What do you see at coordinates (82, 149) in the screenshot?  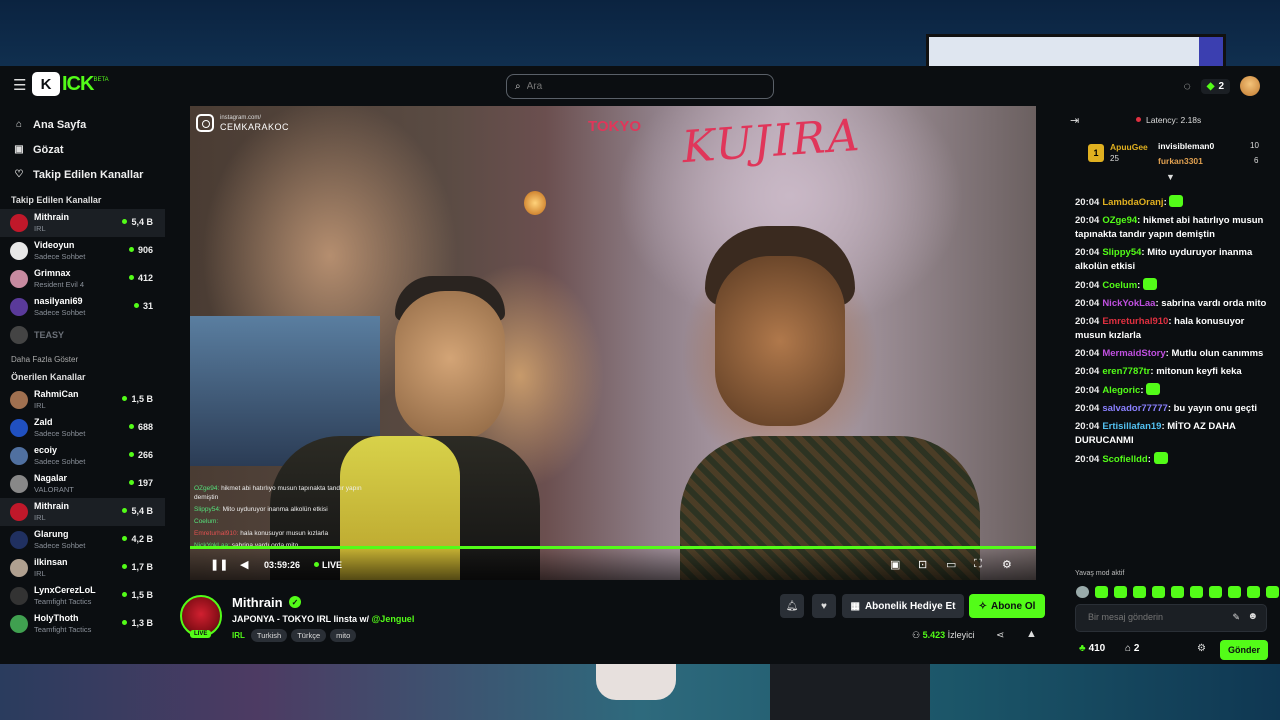 I see `nav-item-browse: ▣ Gözat` at bounding box center [82, 149].